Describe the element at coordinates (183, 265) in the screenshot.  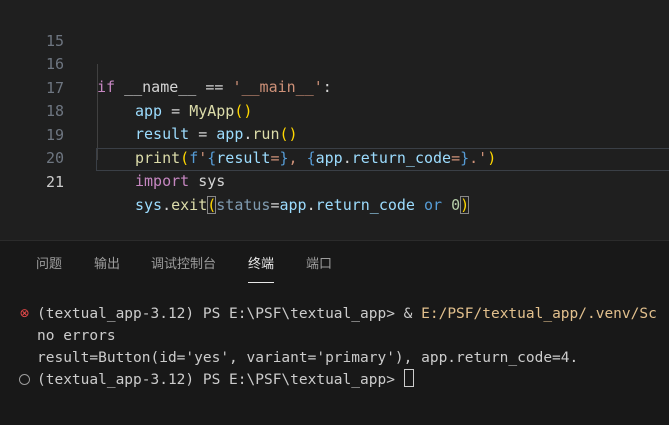
I see `tab-debug-console: 调试控制台` at that location.